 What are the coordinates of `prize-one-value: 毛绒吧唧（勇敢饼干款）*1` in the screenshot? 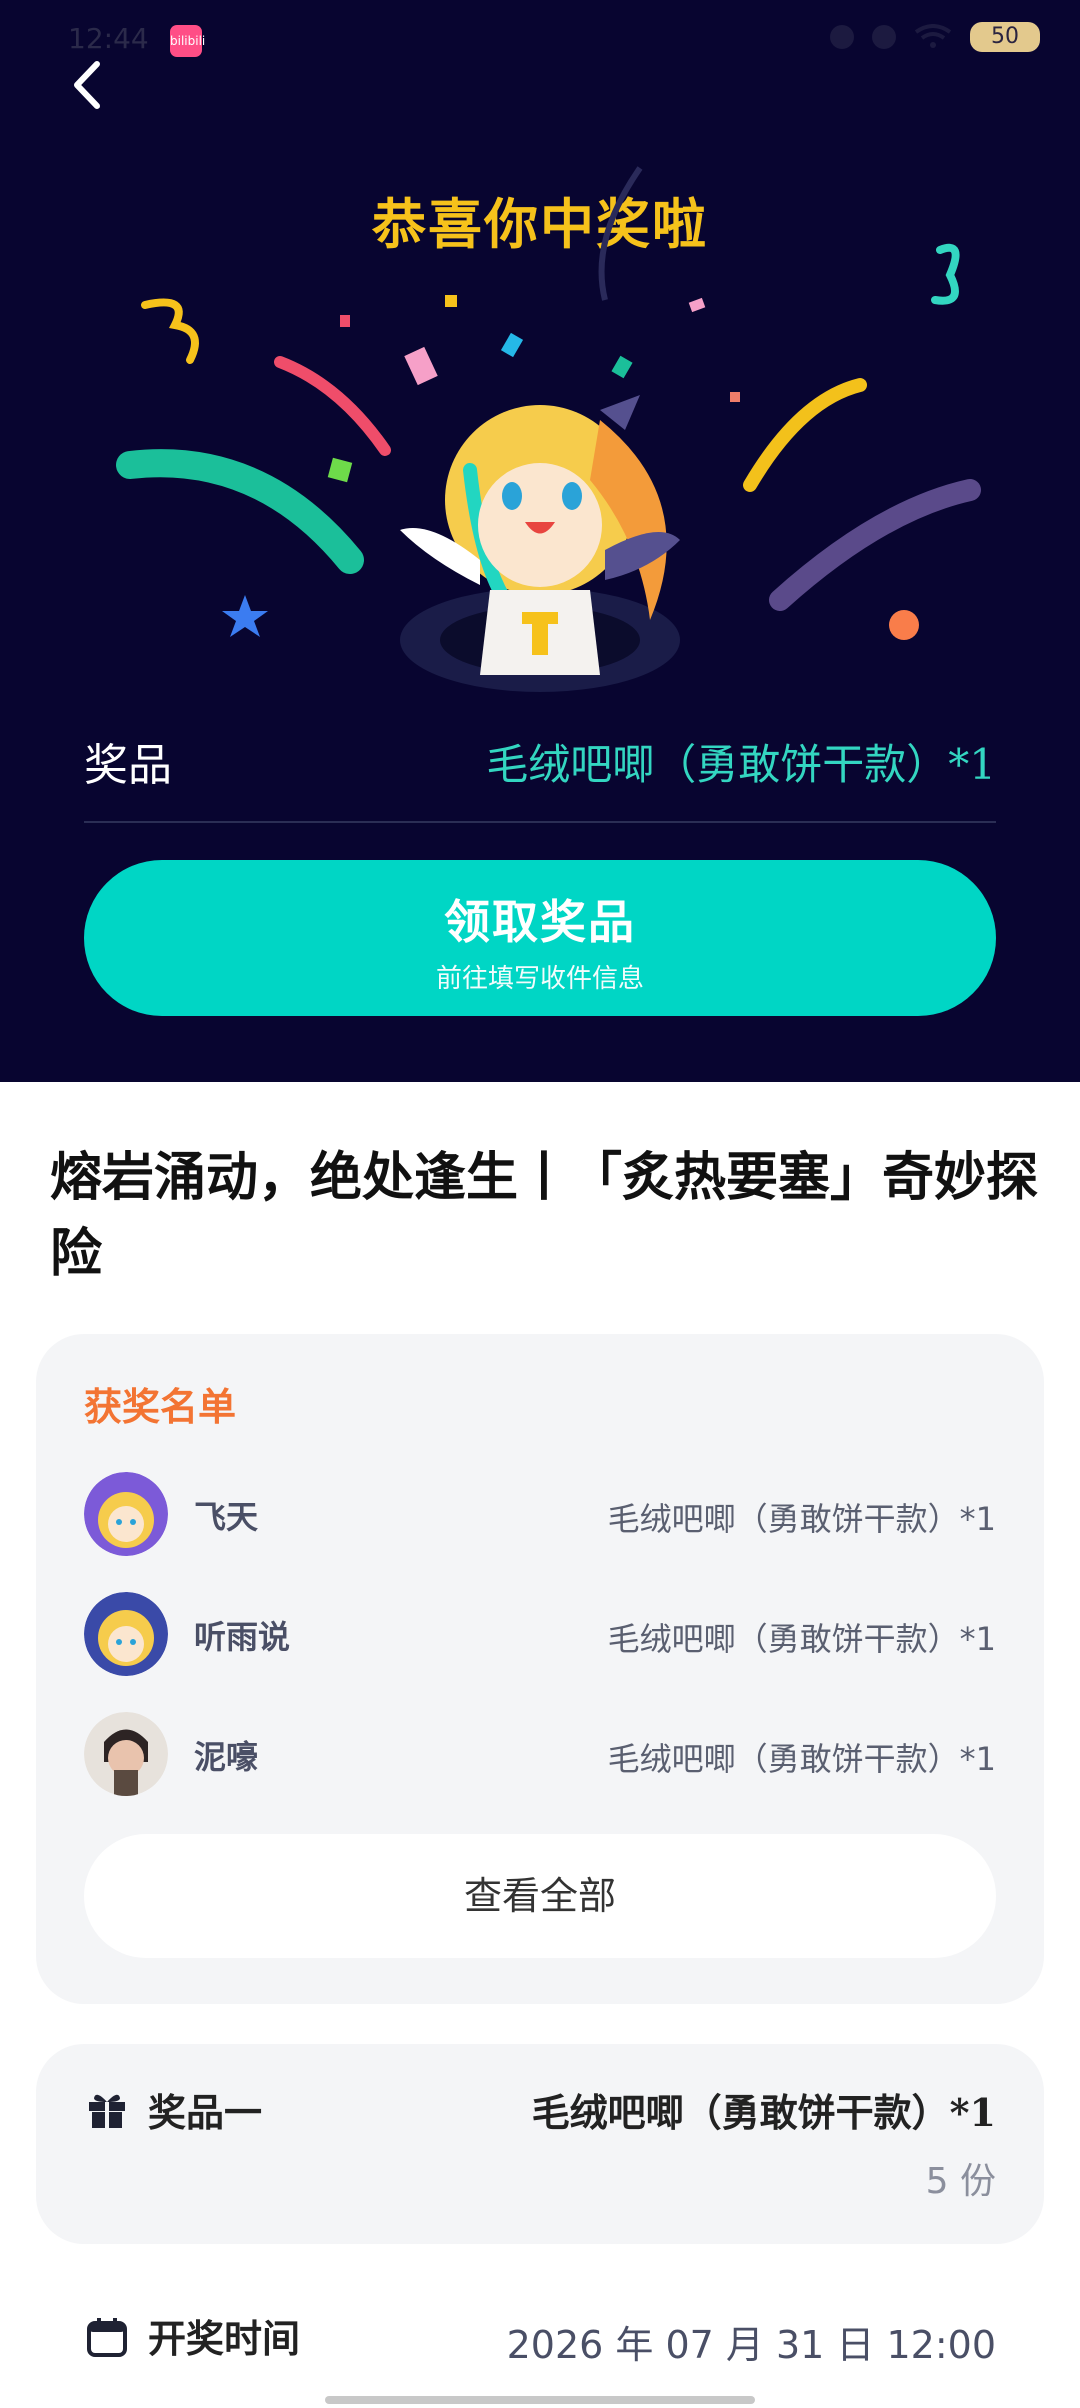 It's located at (763, 2112).